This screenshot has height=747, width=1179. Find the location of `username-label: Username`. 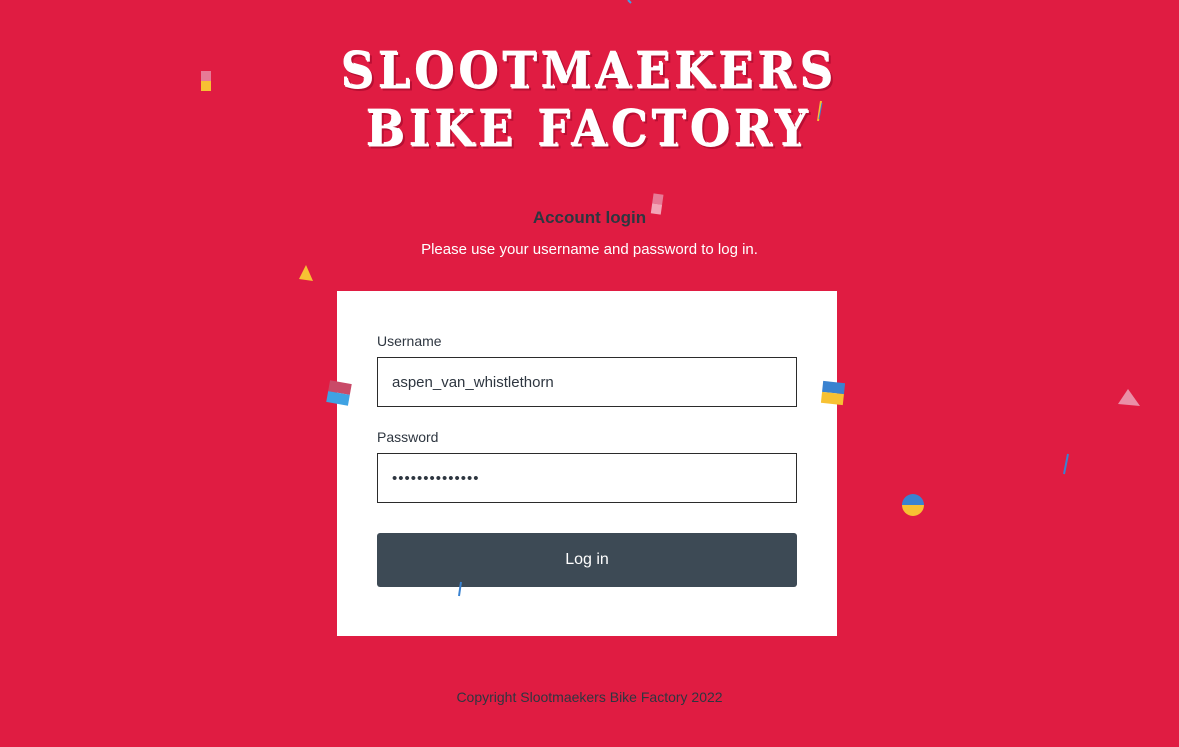

username-label: Username is located at coordinates (409, 341).